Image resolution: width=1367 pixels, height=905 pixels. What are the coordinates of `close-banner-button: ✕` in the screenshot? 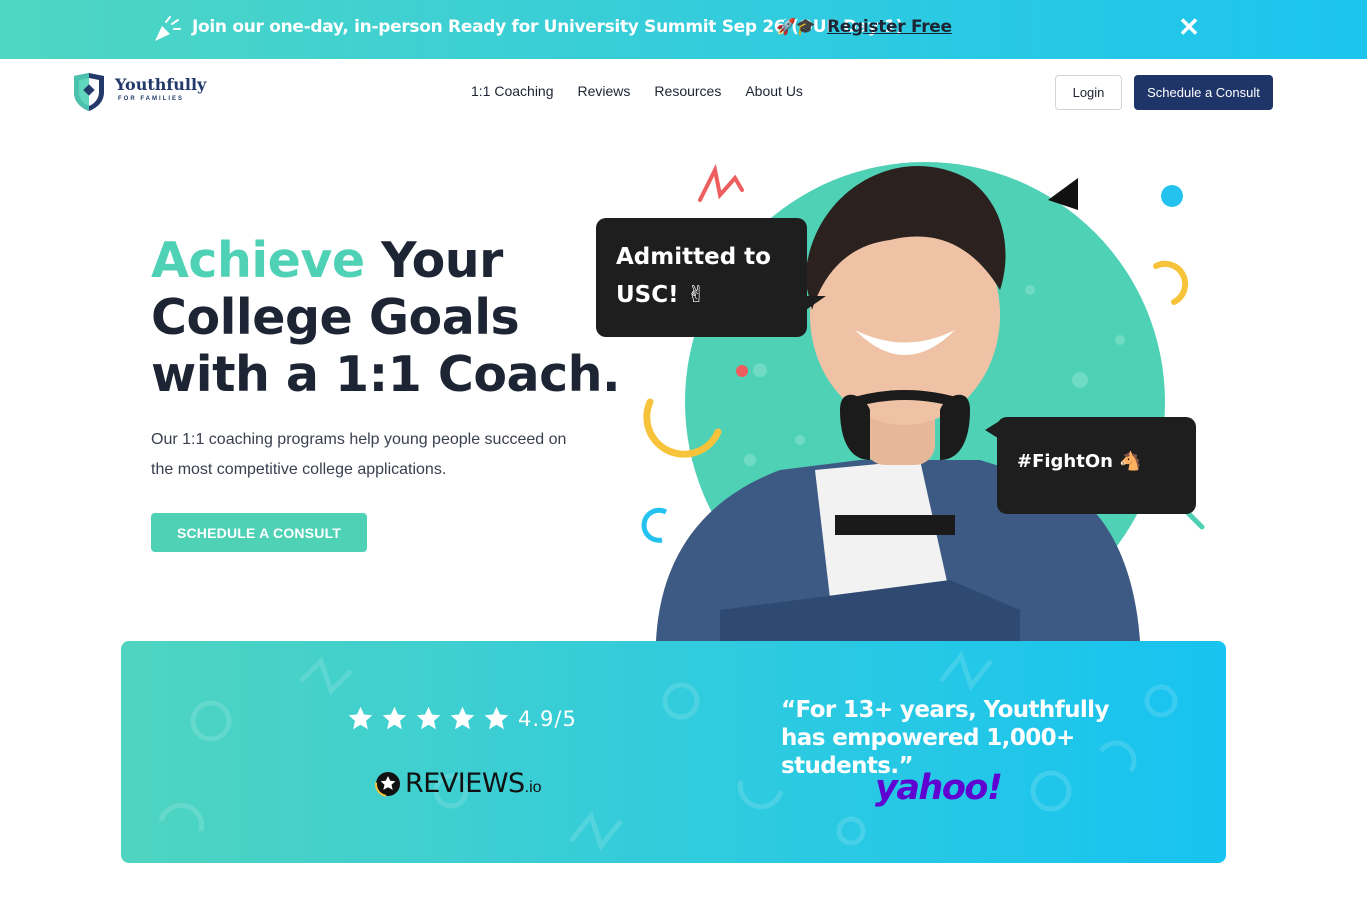 It's located at (1189, 27).